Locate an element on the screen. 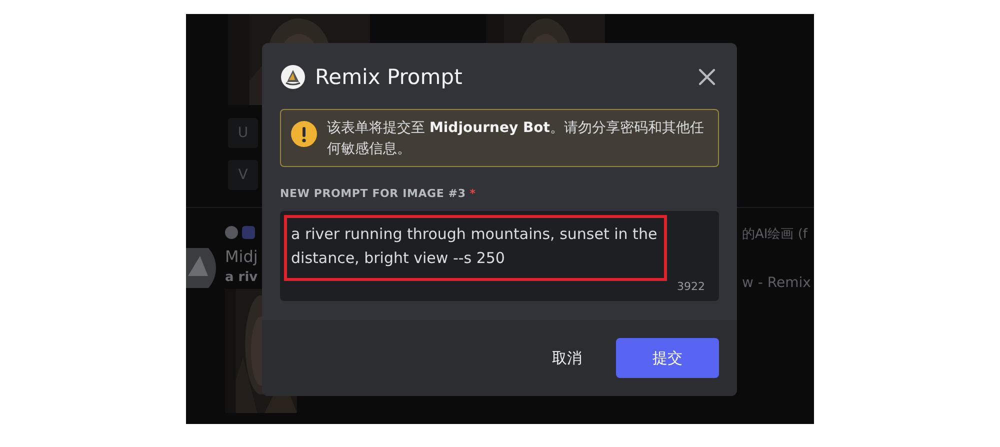 The width and height of the screenshot is (1000, 447). message-text: w - Remix is located at coordinates (776, 283).